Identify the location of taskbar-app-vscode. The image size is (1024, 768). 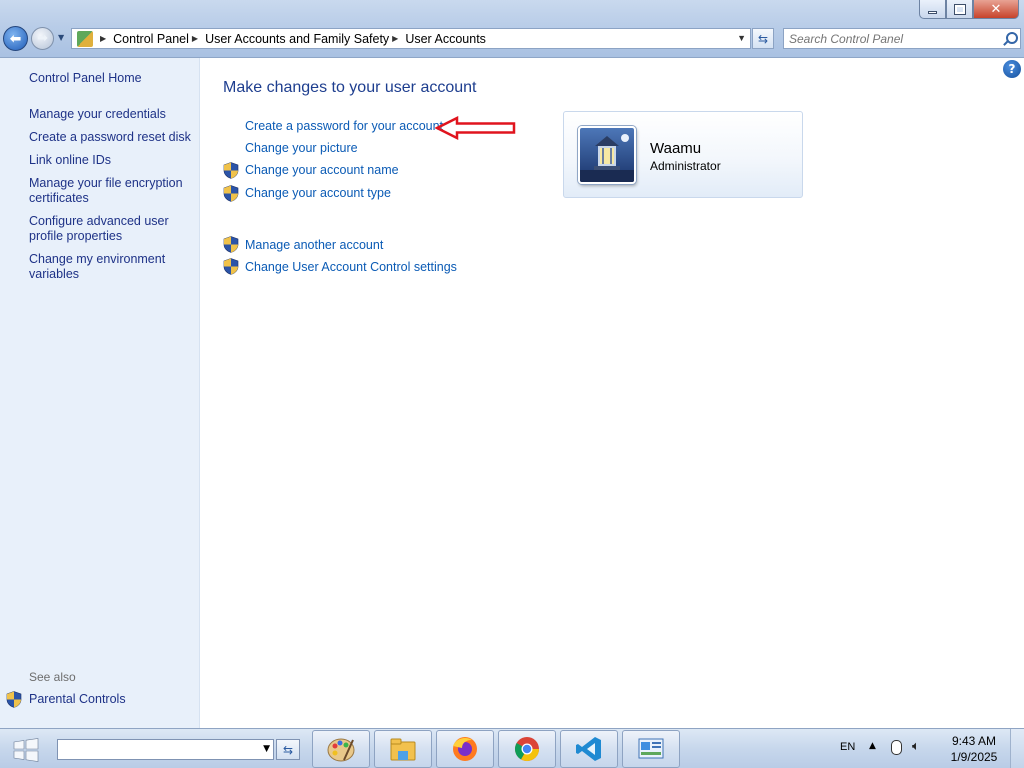
(589, 749).